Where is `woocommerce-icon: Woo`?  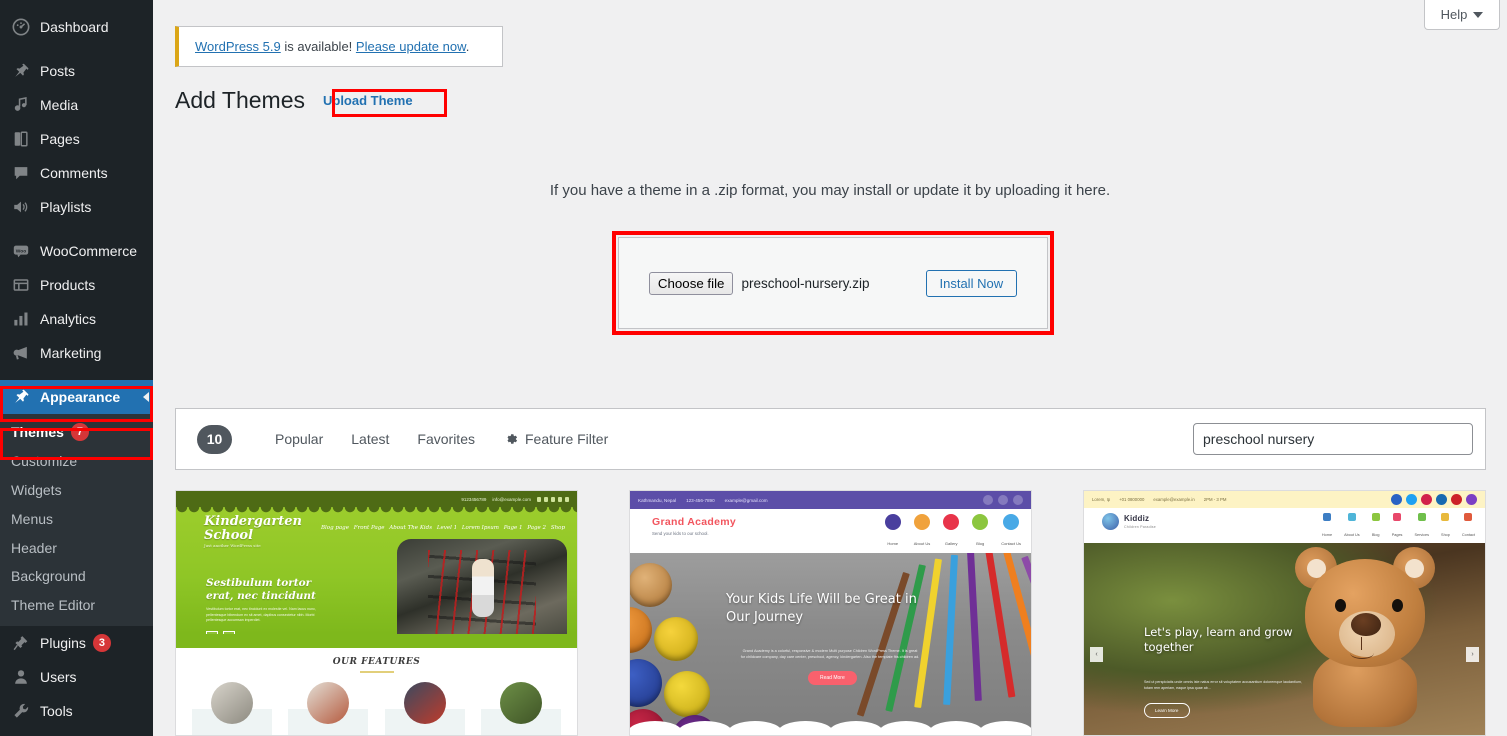
woocommerce-icon: Woo is located at coordinates (21, 251).